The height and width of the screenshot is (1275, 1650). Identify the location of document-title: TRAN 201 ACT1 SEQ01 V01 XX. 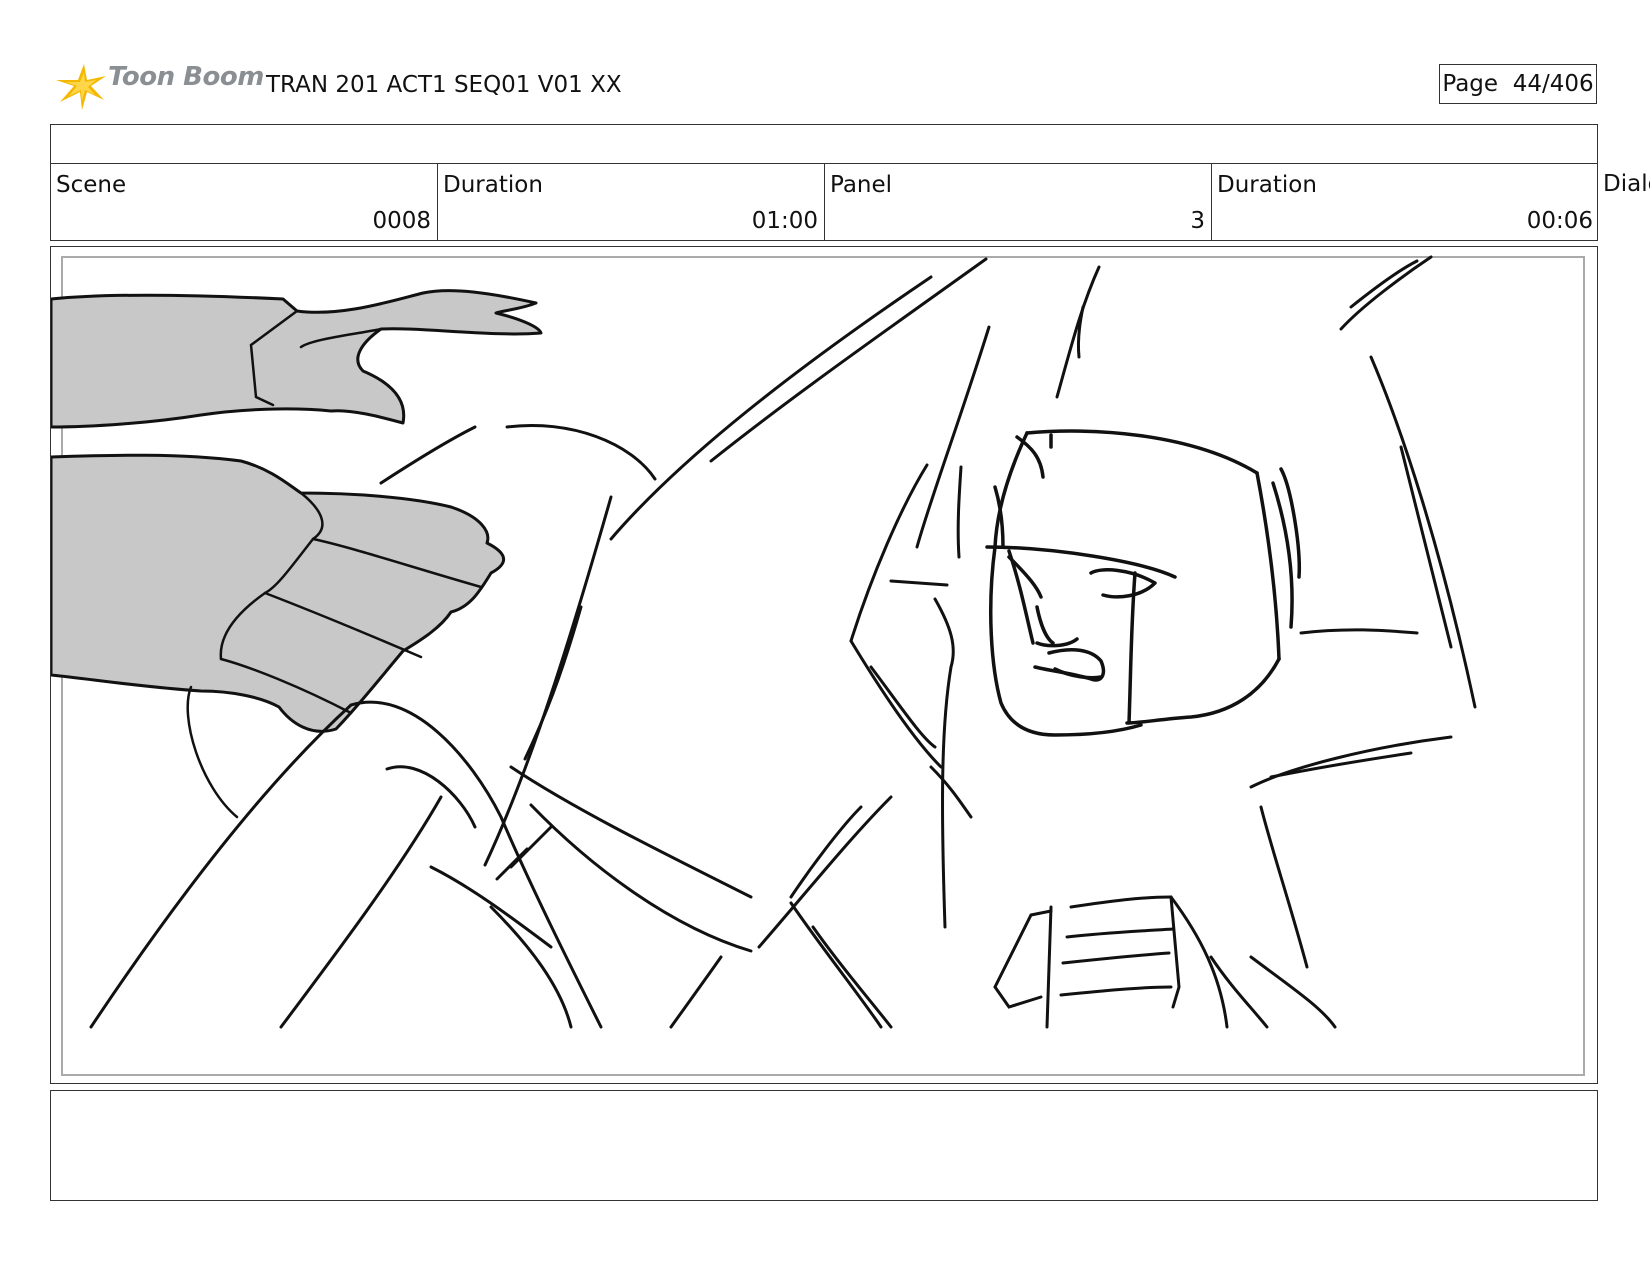
(444, 85).